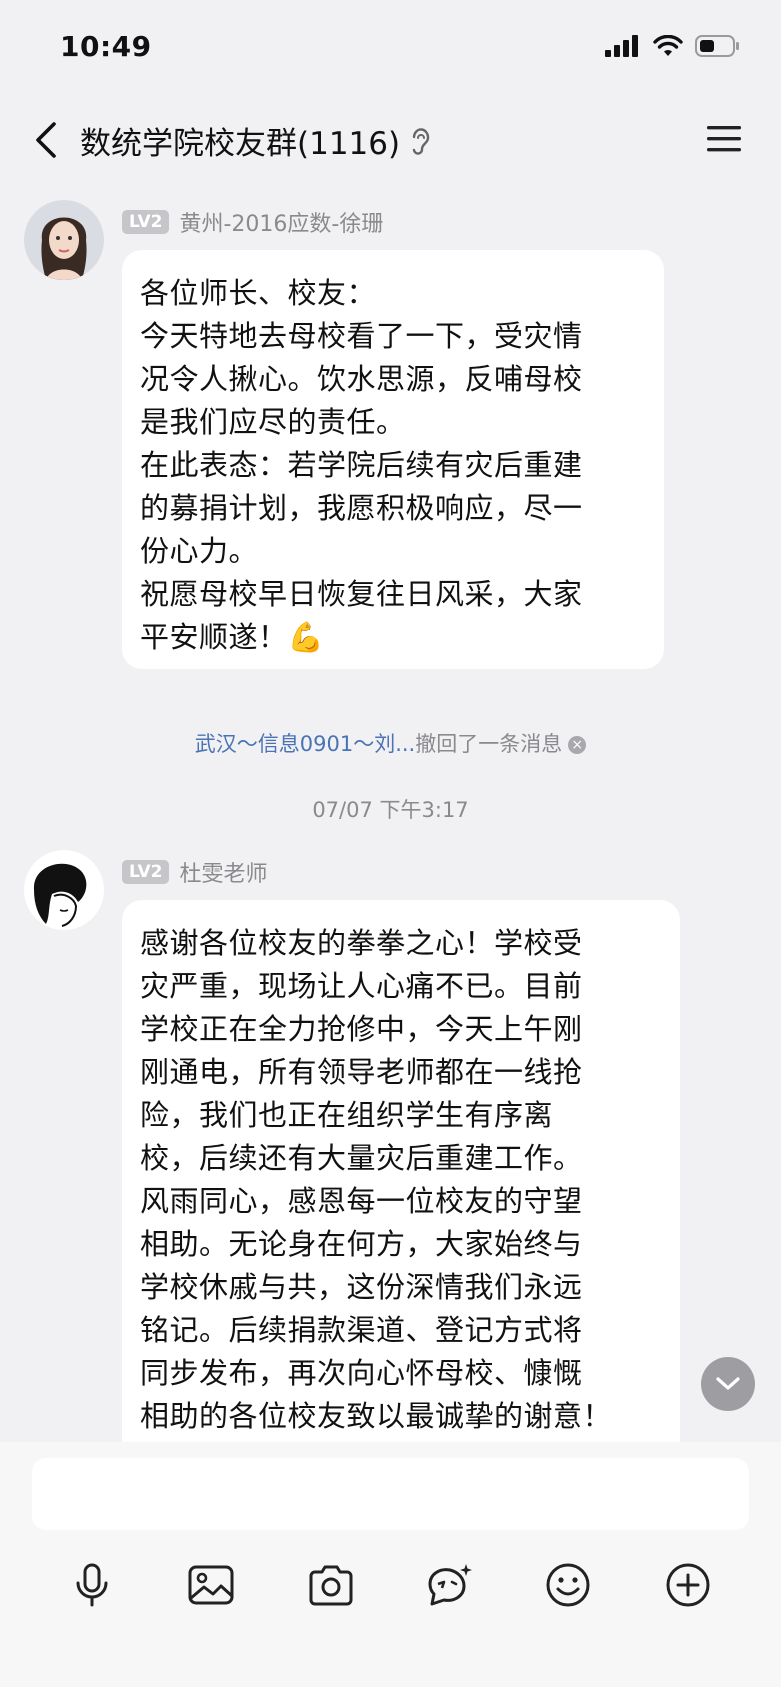 The height and width of the screenshot is (1687, 781). I want to click on cellular-signal-icon, so click(621, 46).